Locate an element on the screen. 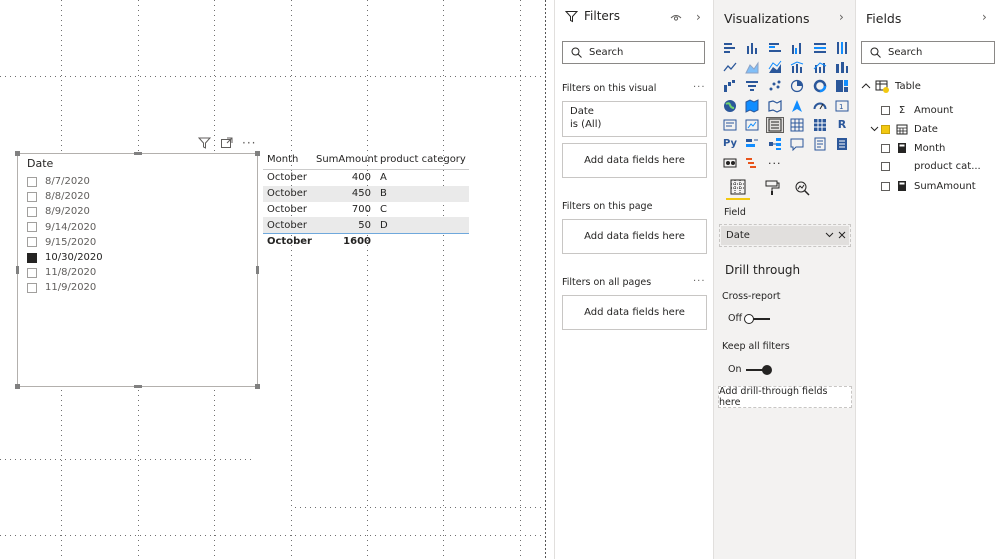 The width and height of the screenshot is (998, 559). slicer-item: 8/7/2020 is located at coordinates (65, 181).